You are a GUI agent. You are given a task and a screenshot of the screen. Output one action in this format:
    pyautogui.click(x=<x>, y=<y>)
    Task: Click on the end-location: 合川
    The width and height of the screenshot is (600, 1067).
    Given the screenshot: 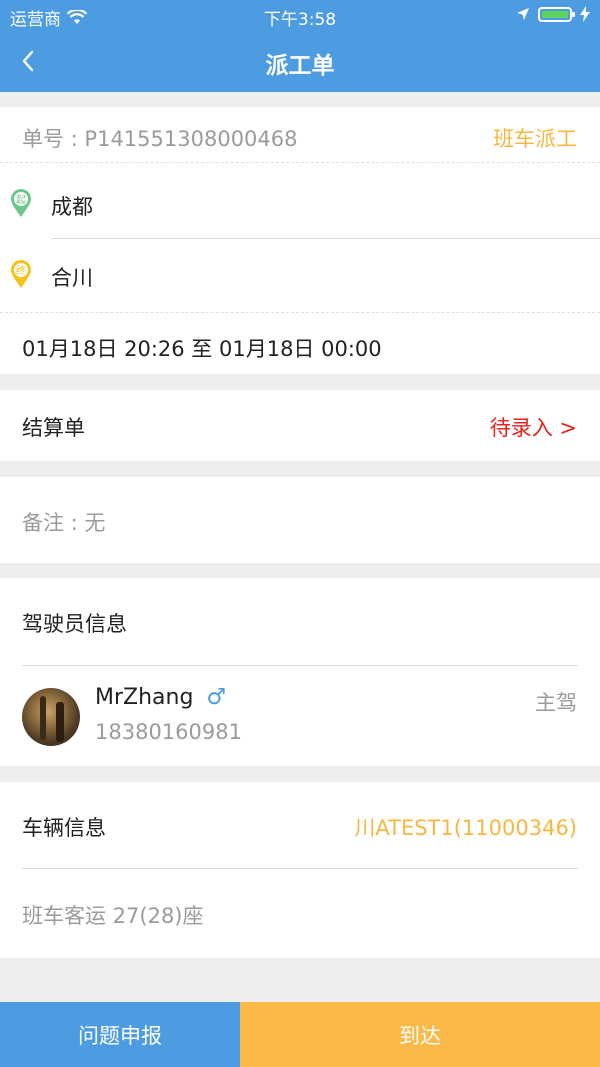 What is the action you would take?
    pyautogui.click(x=72, y=278)
    